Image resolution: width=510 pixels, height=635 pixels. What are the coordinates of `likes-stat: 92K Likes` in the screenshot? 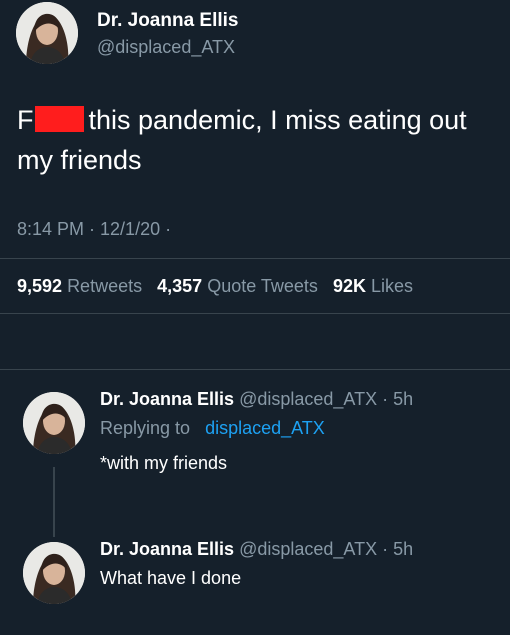 It's located at (373, 286).